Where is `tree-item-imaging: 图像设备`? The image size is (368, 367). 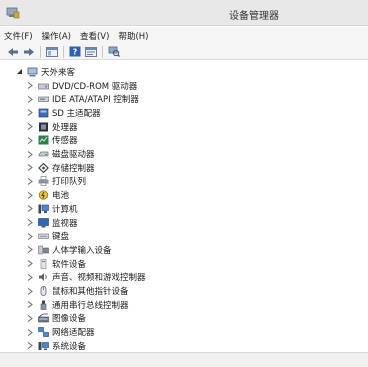 tree-item-imaging: 图像设备 is located at coordinates (56, 319).